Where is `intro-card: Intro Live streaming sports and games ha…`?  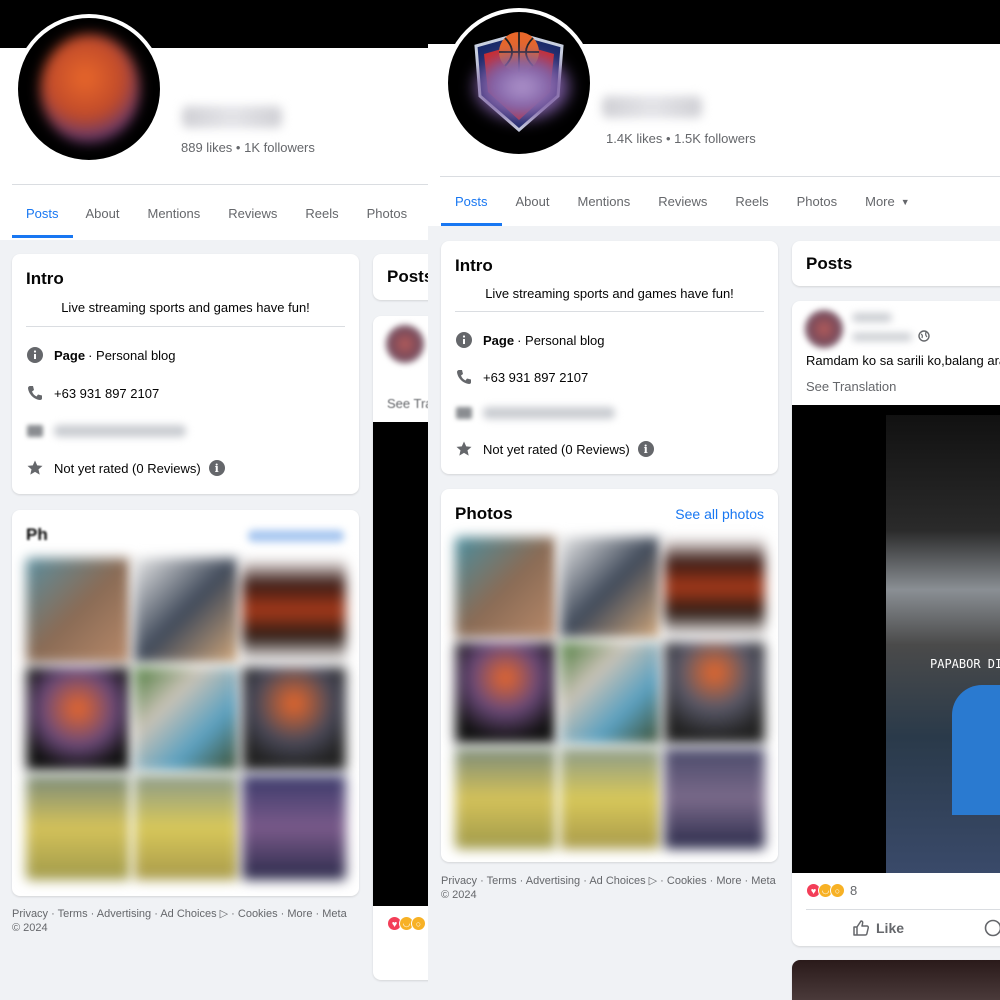 intro-card: Intro Live streaming sports and games ha… is located at coordinates (609, 357).